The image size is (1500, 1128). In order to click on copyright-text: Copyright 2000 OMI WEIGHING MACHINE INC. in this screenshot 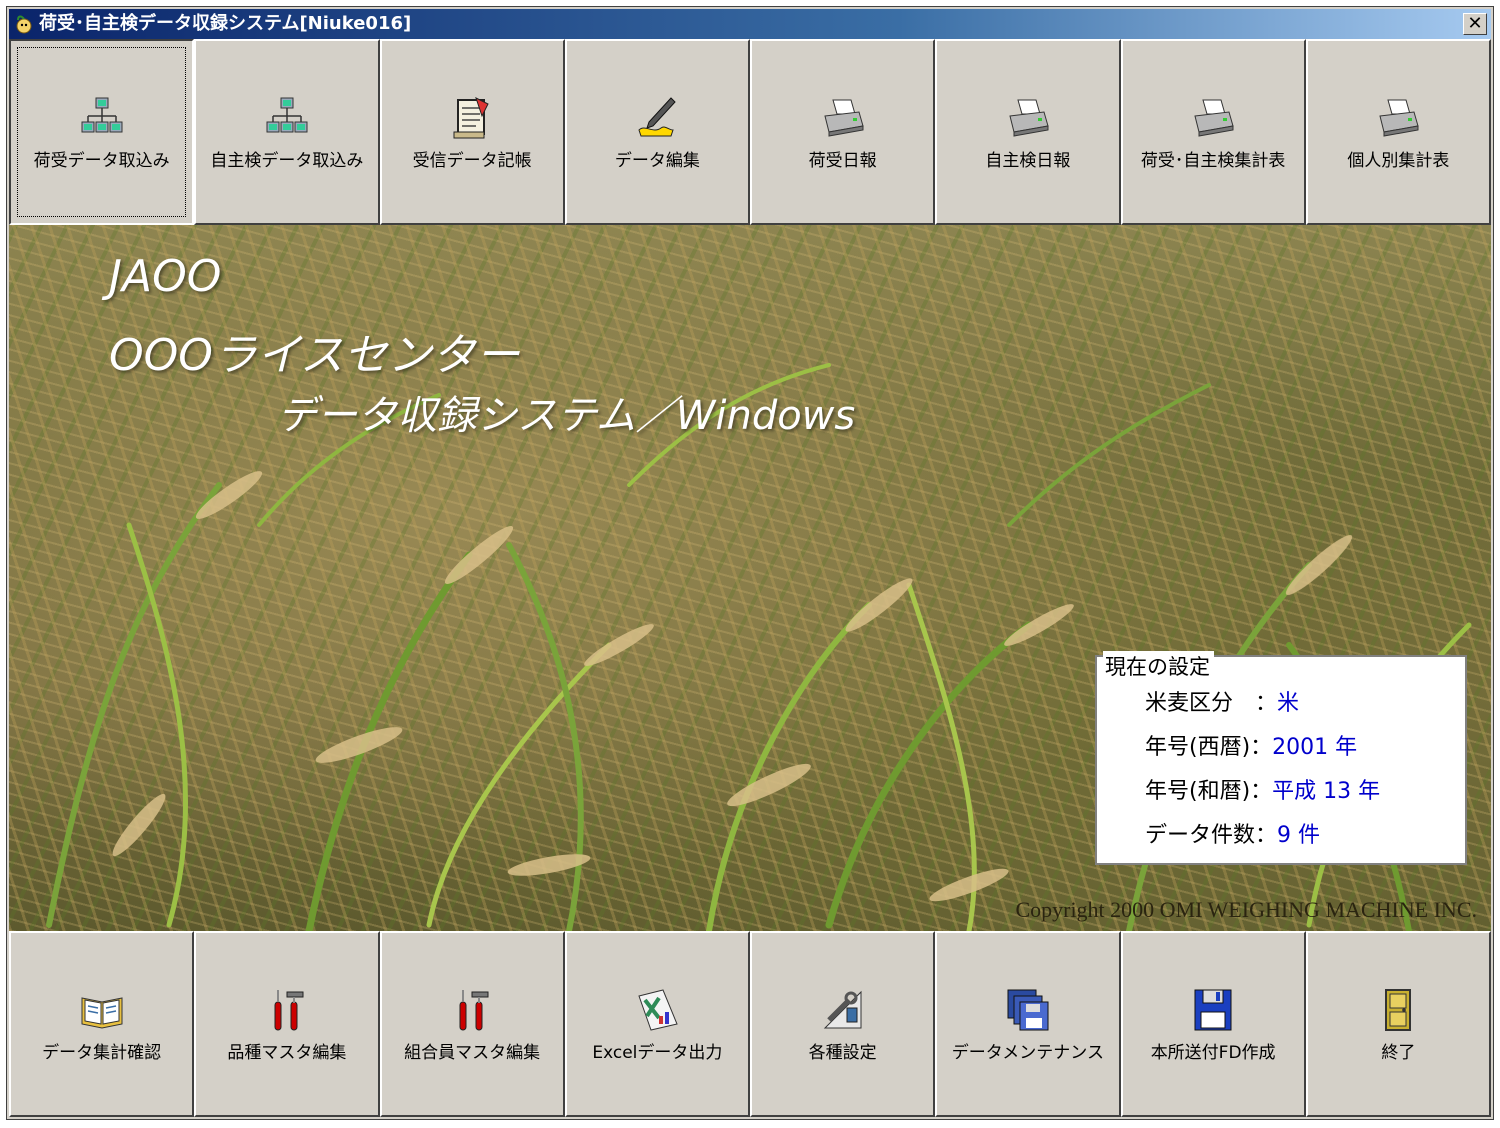, I will do `click(1246, 909)`.